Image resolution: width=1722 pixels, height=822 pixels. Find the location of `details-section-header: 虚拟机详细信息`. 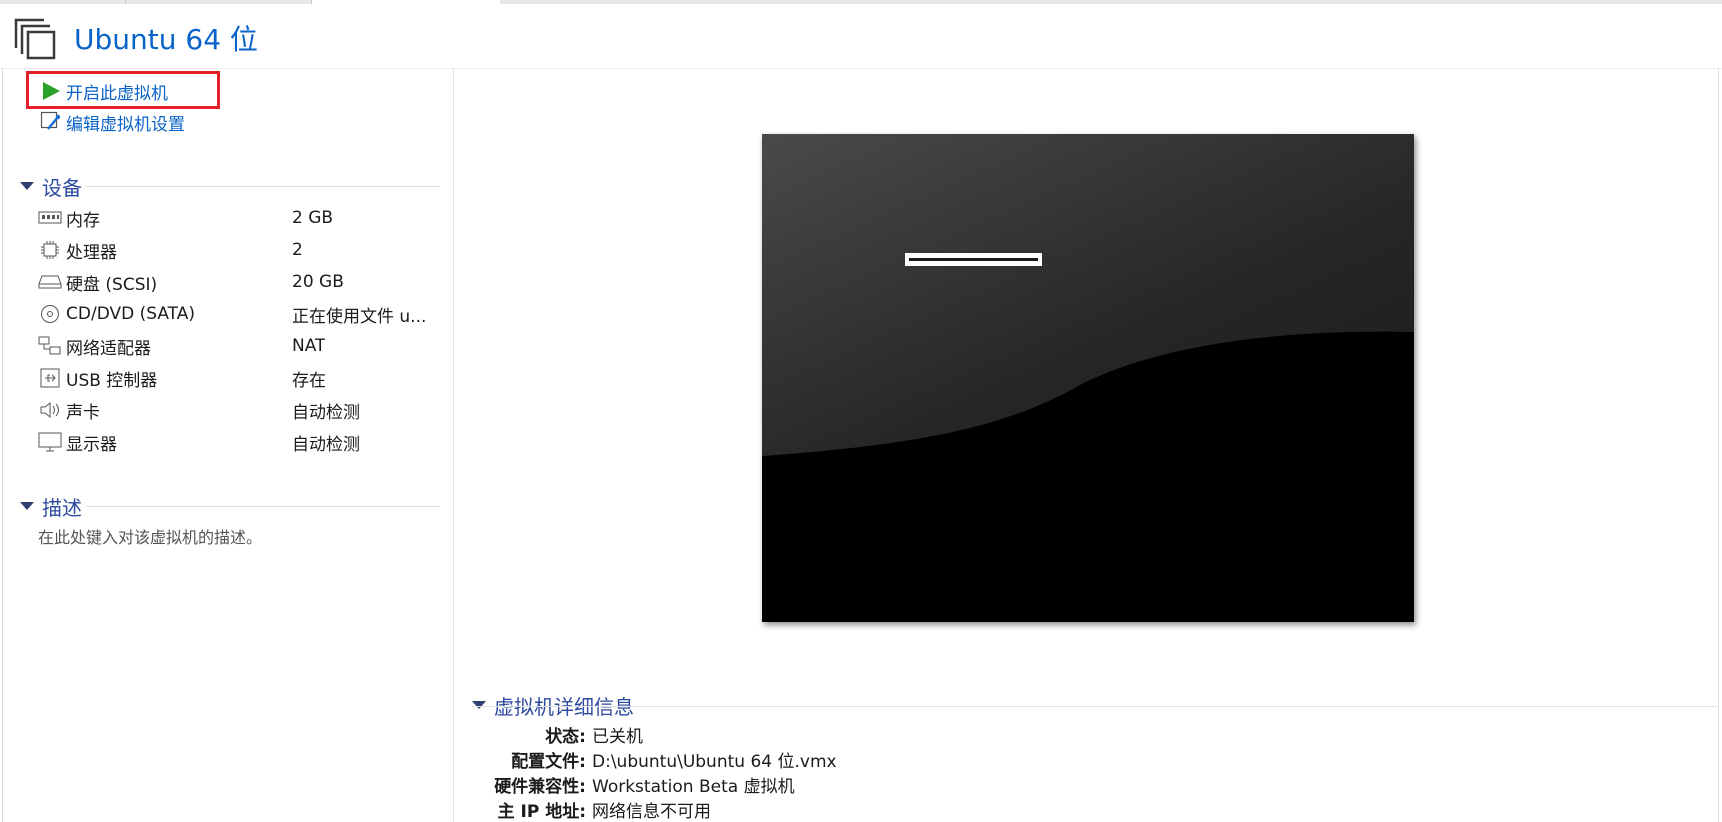

details-section-header: 虚拟机详细信息 is located at coordinates (564, 706).